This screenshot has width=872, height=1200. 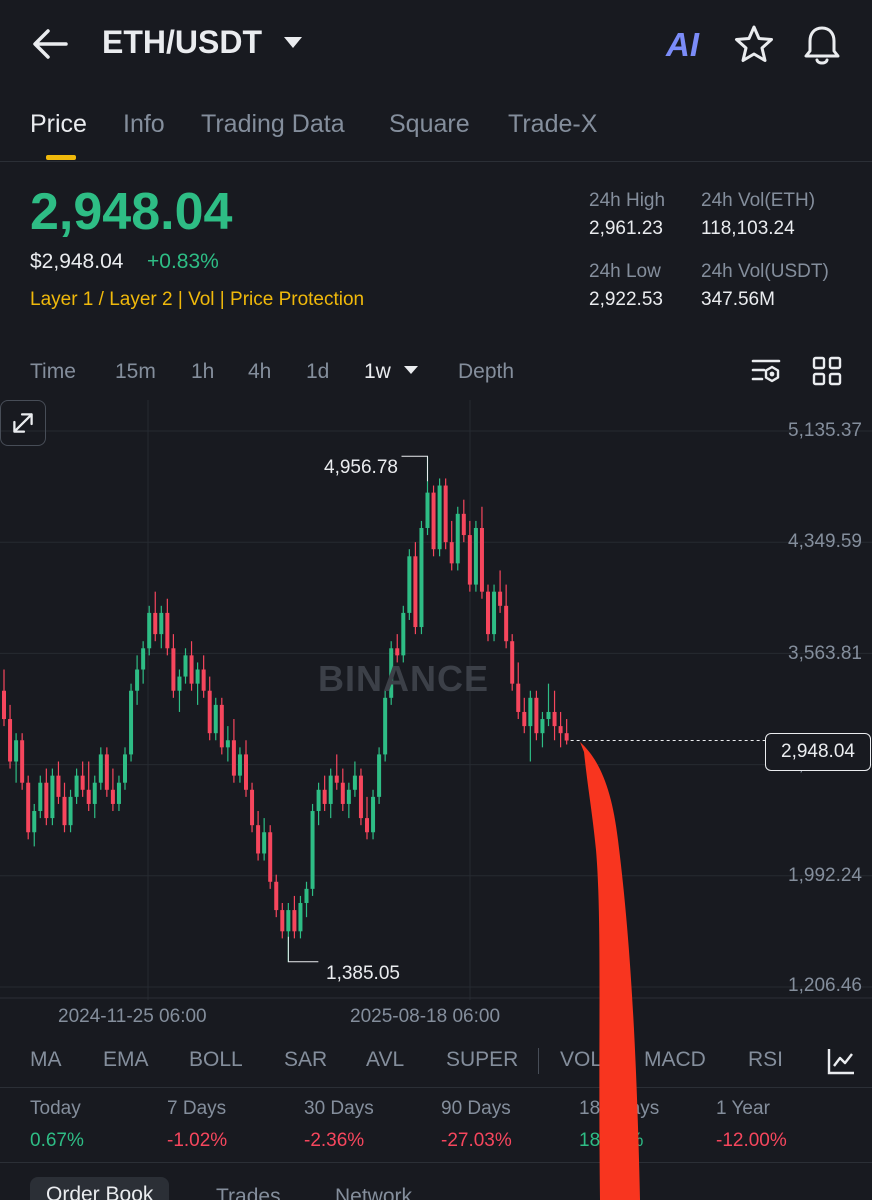 What do you see at coordinates (101, 299) in the screenshot?
I see `tag-layer: Layer 1 / Layer 2` at bounding box center [101, 299].